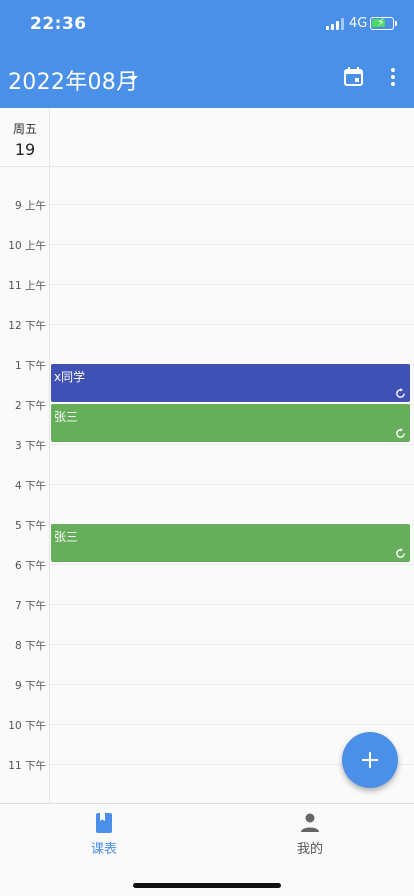 This screenshot has width=414, height=896. What do you see at coordinates (58, 24) in the screenshot?
I see `status-time: 22:36` at bounding box center [58, 24].